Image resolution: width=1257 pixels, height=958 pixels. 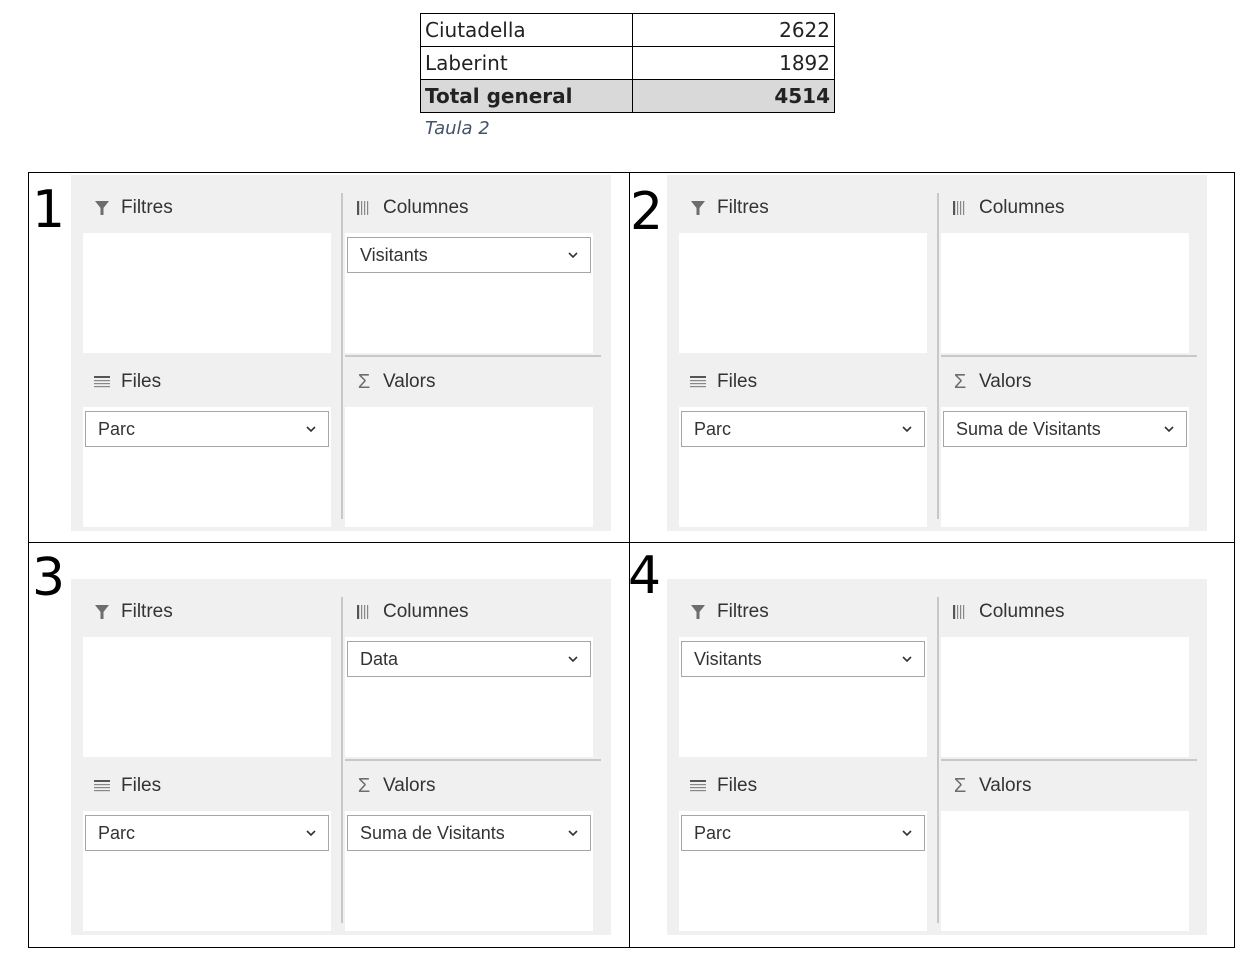 I want to click on filters-field-chip: Visitants, so click(x=803, y=659).